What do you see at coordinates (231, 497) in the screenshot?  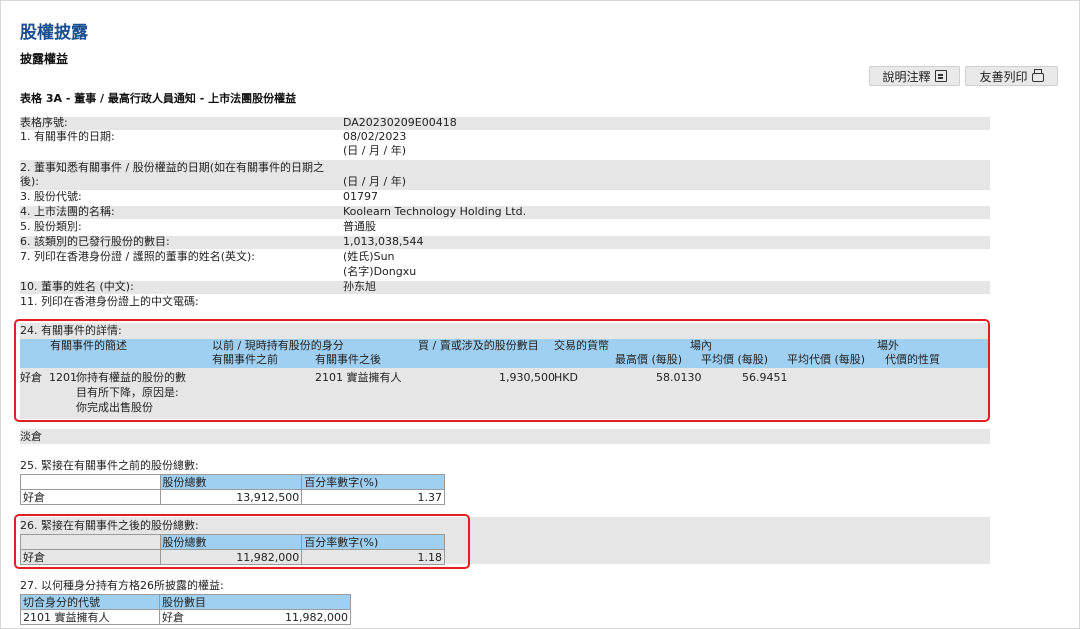 I see `cell-total: 13,912,500` at bounding box center [231, 497].